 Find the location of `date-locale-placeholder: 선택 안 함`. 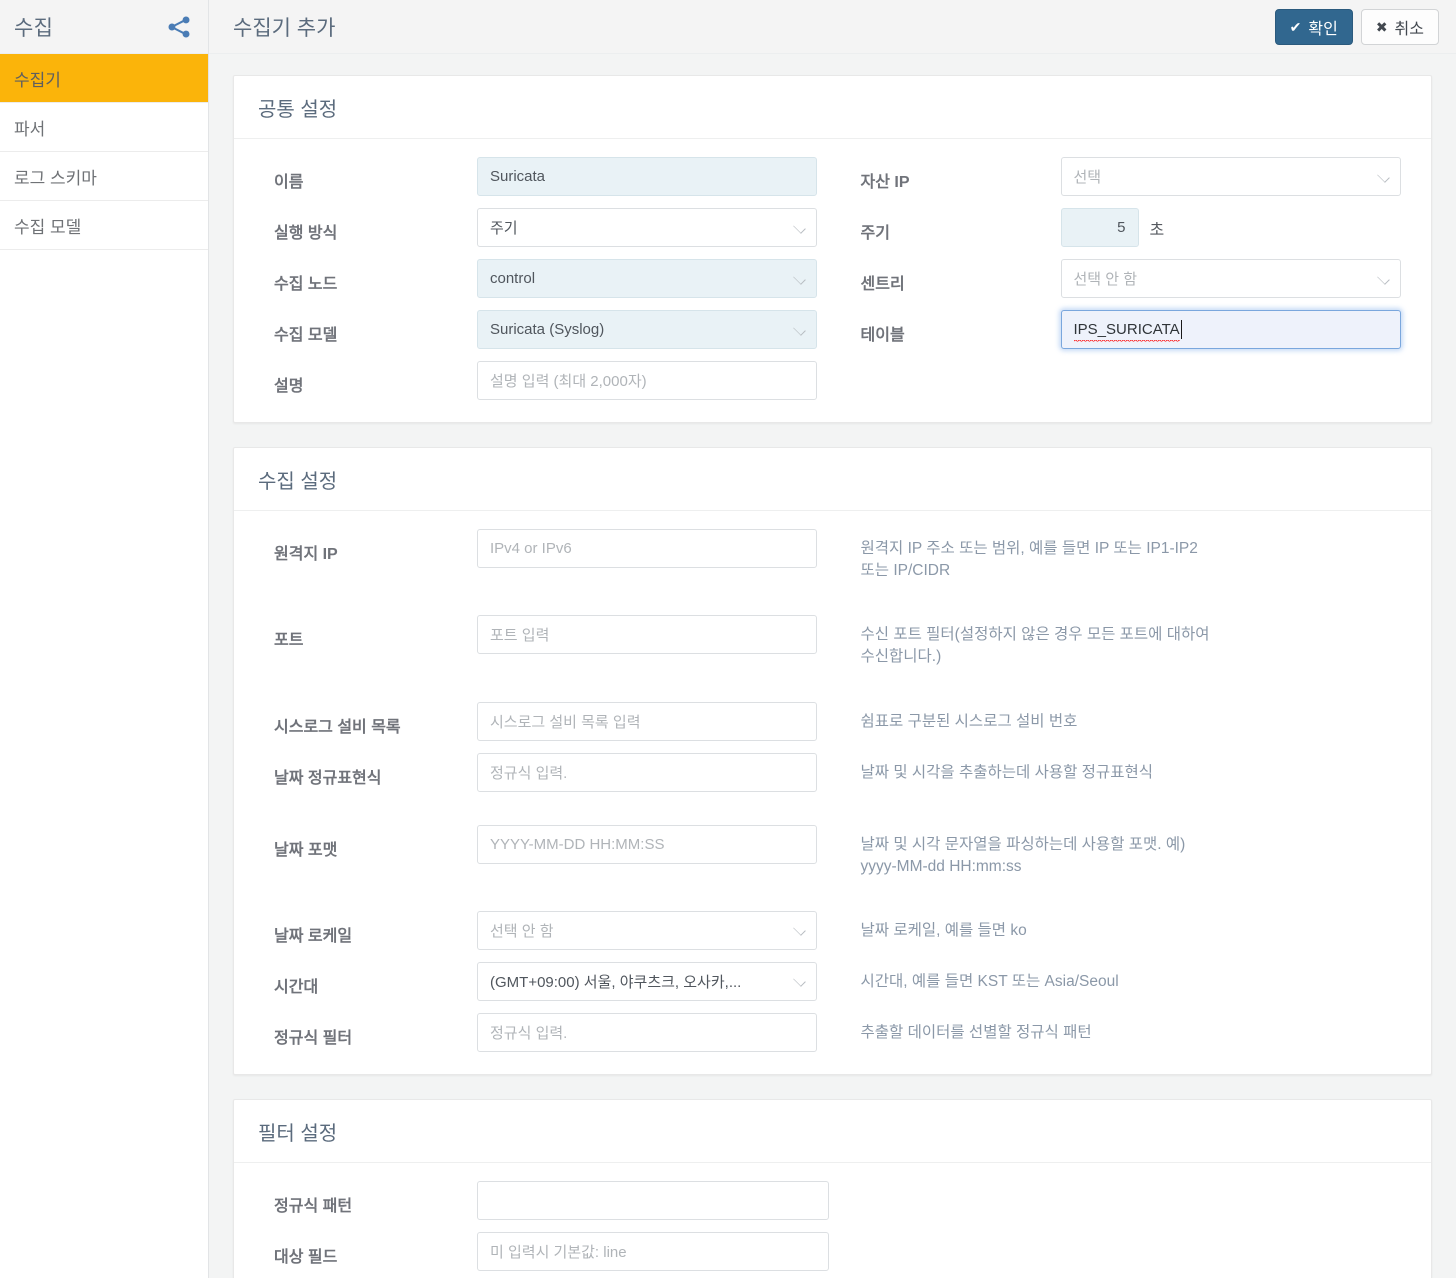

date-locale-placeholder: 선택 안 함 is located at coordinates (522, 931).